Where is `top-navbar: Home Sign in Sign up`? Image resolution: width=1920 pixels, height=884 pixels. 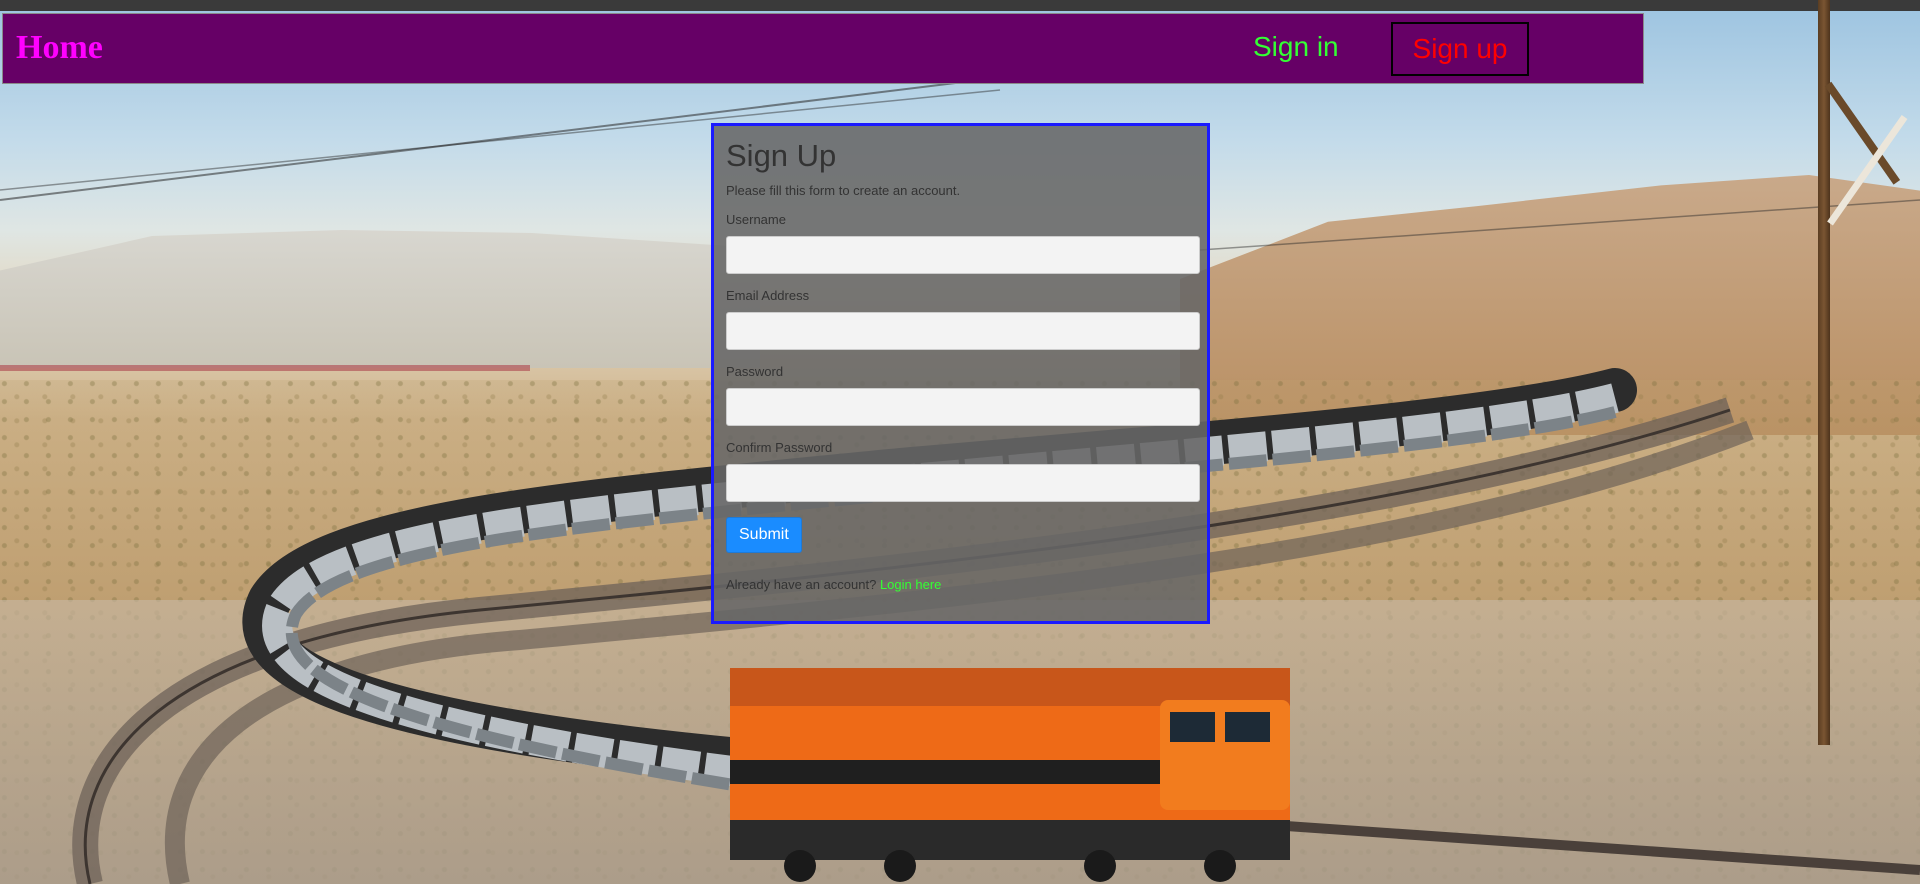 top-navbar: Home Sign in Sign up is located at coordinates (823, 48).